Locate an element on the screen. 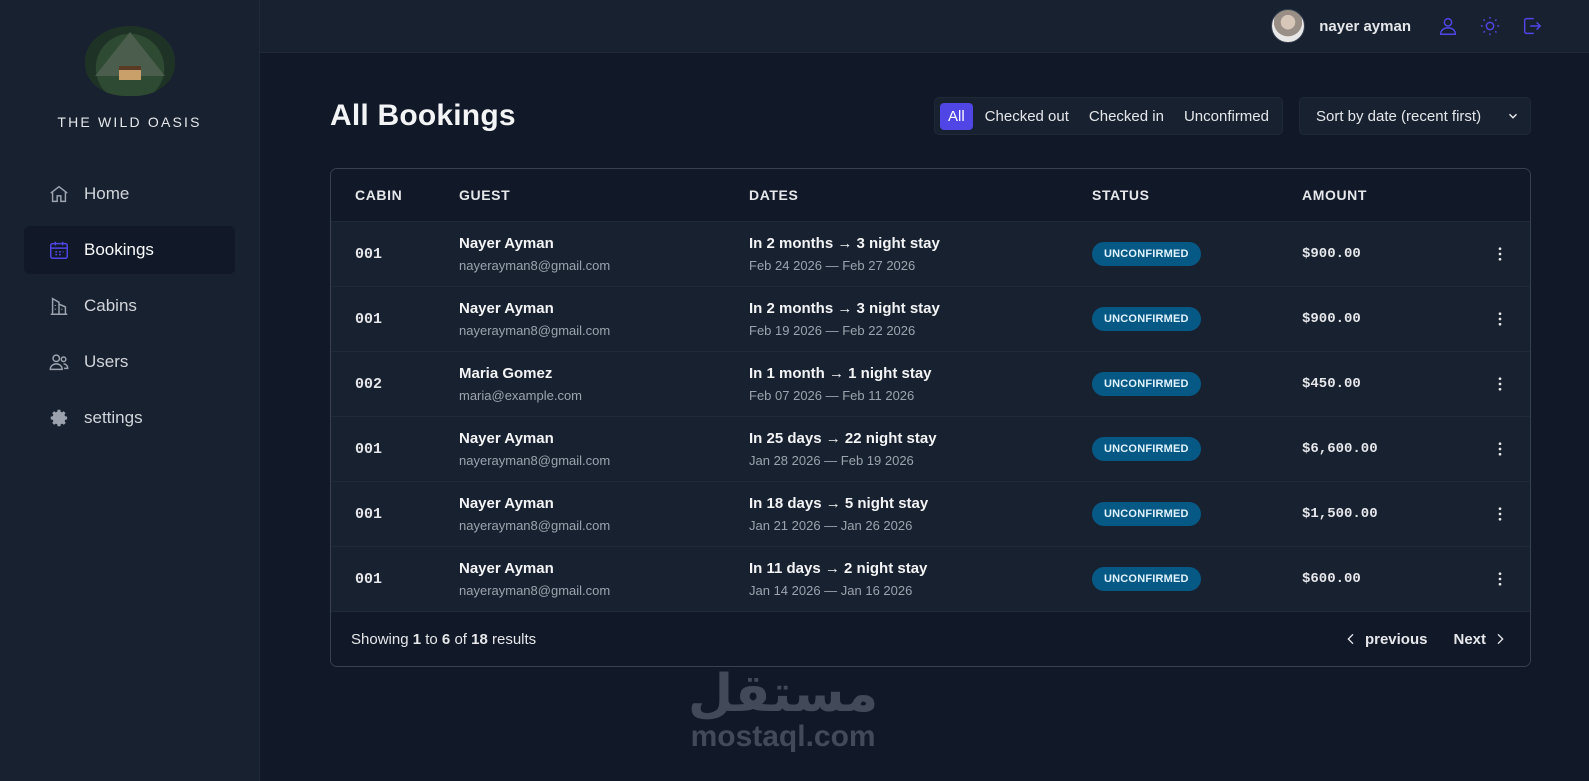 This screenshot has height=781, width=1589. next-page-button: Next is located at coordinates (1480, 639).